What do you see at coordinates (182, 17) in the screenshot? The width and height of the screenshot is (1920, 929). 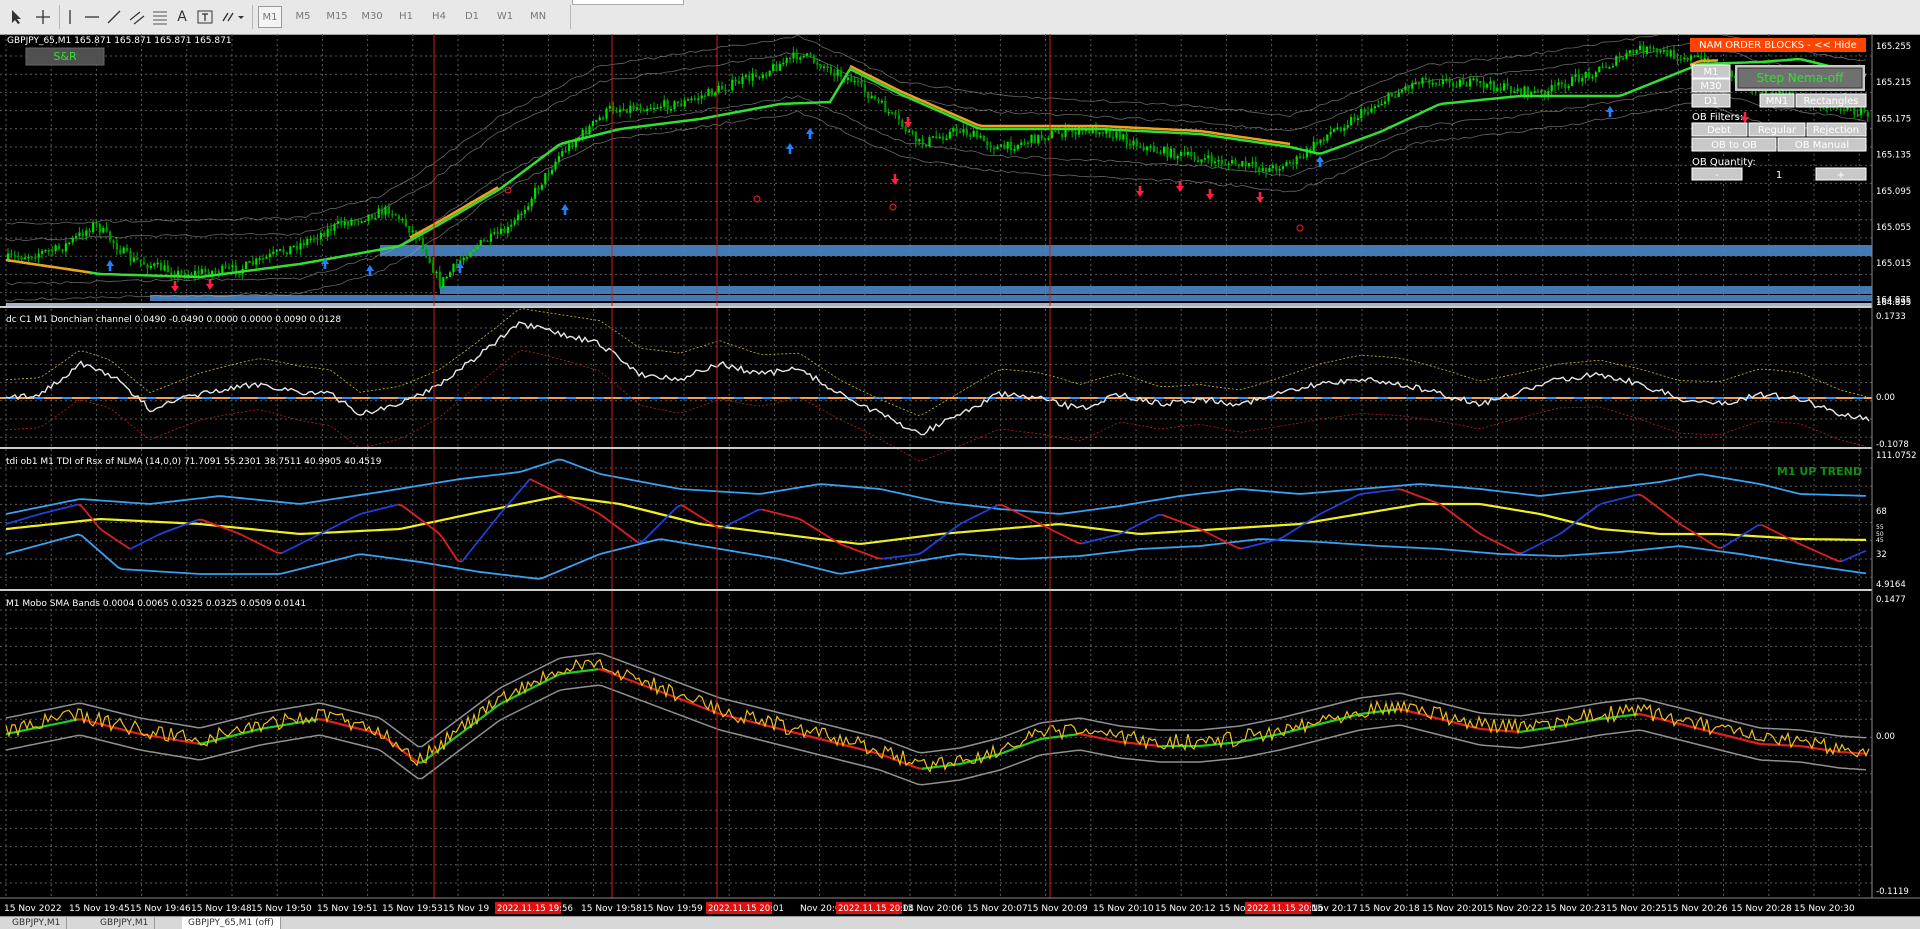 I see `text-tool-icon: A` at bounding box center [182, 17].